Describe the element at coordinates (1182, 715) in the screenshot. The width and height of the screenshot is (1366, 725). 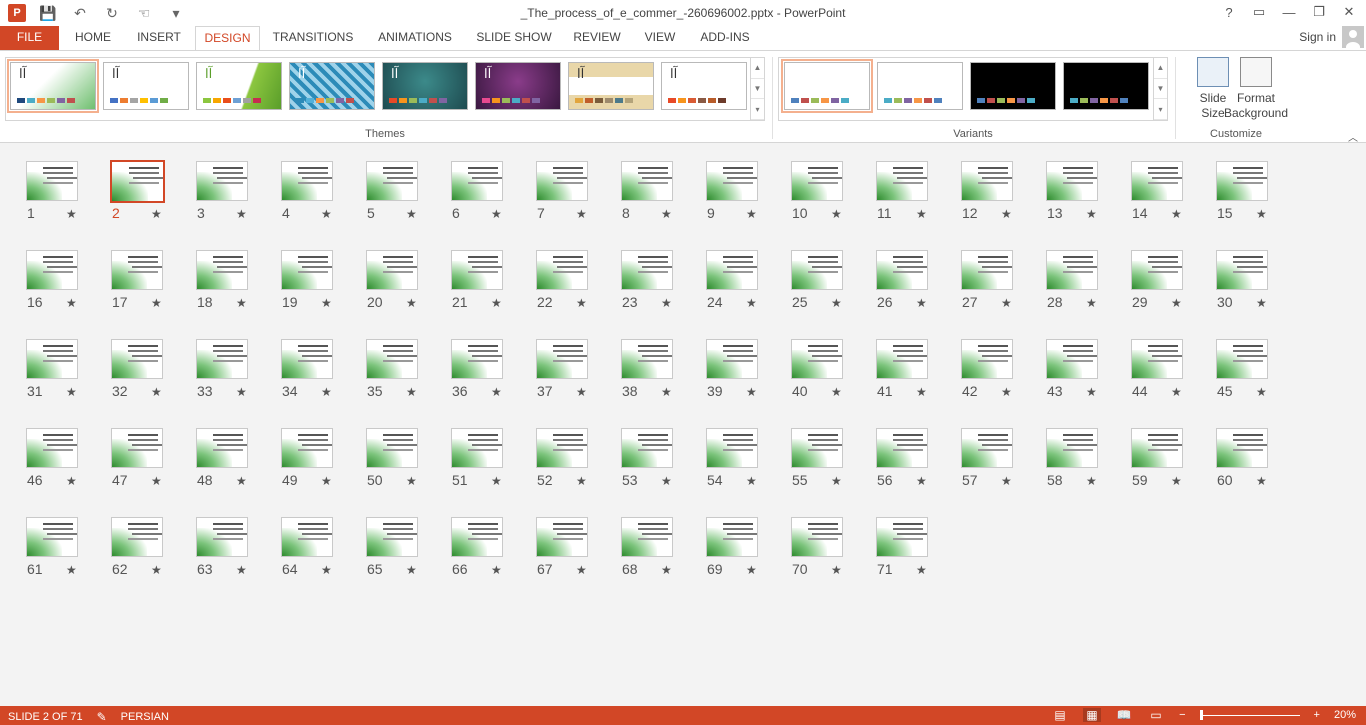
I see `zoom-out-button: −` at that location.